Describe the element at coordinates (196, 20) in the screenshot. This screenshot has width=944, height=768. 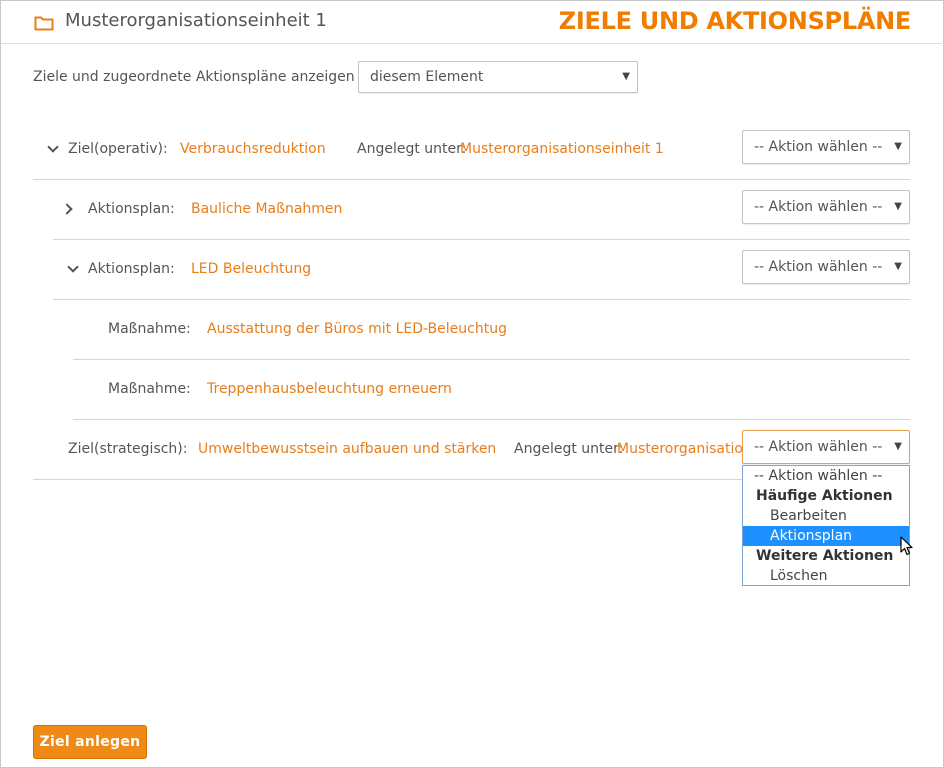
I see `unit-title: Musterorganisationseinheit 1` at that location.